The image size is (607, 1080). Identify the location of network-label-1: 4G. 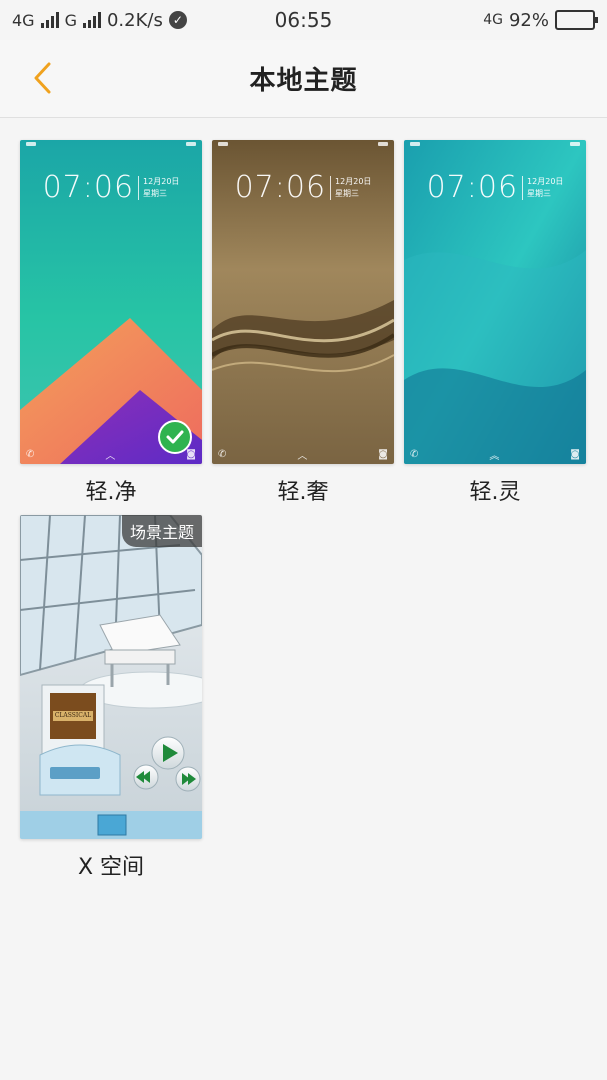
(23, 20).